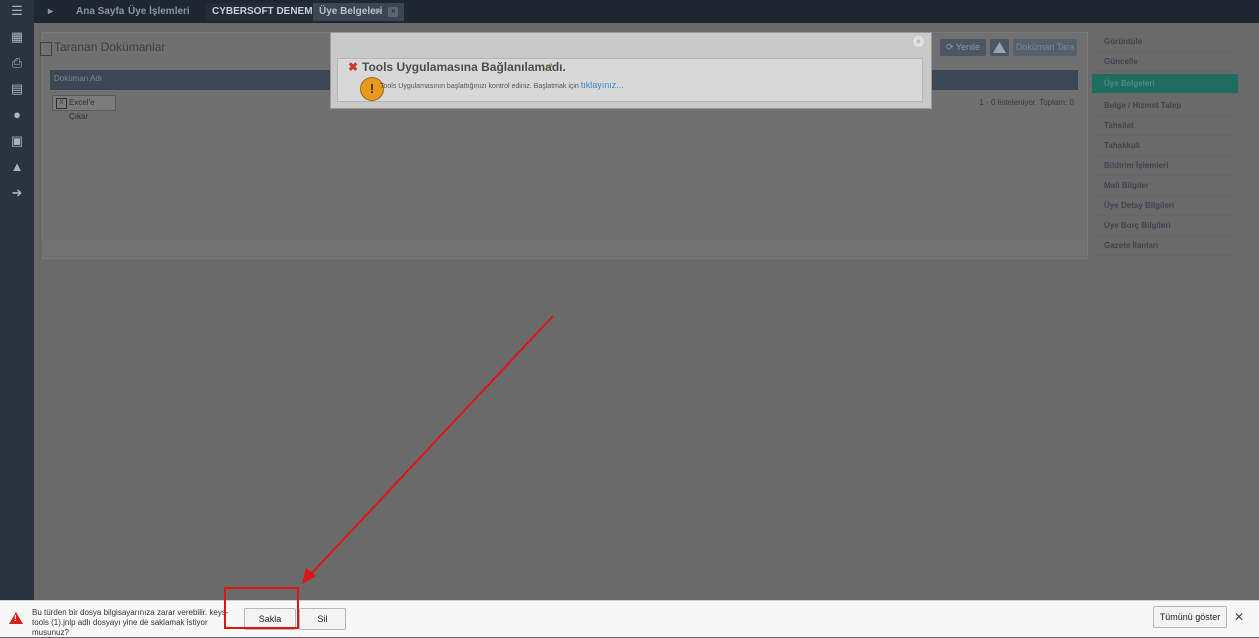 The height and width of the screenshot is (638, 1259). Describe the element at coordinates (17, 63) in the screenshot. I see `print-icon: ⎙` at that location.